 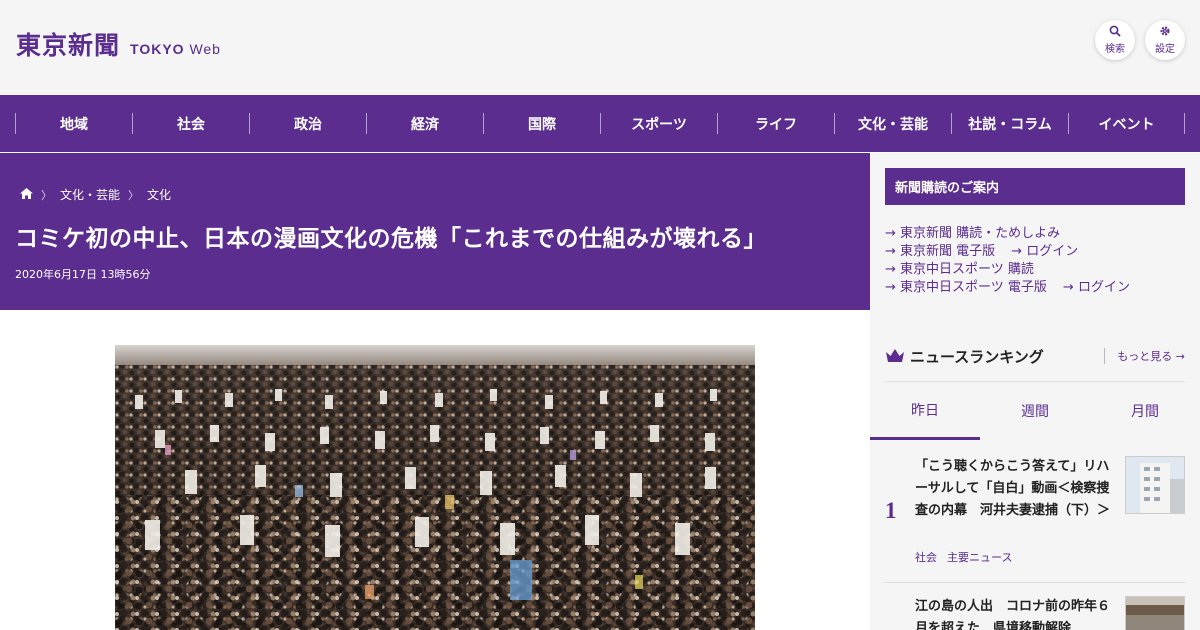 I want to click on breadcrumb-item-bunka: 文化, so click(x=159, y=194).